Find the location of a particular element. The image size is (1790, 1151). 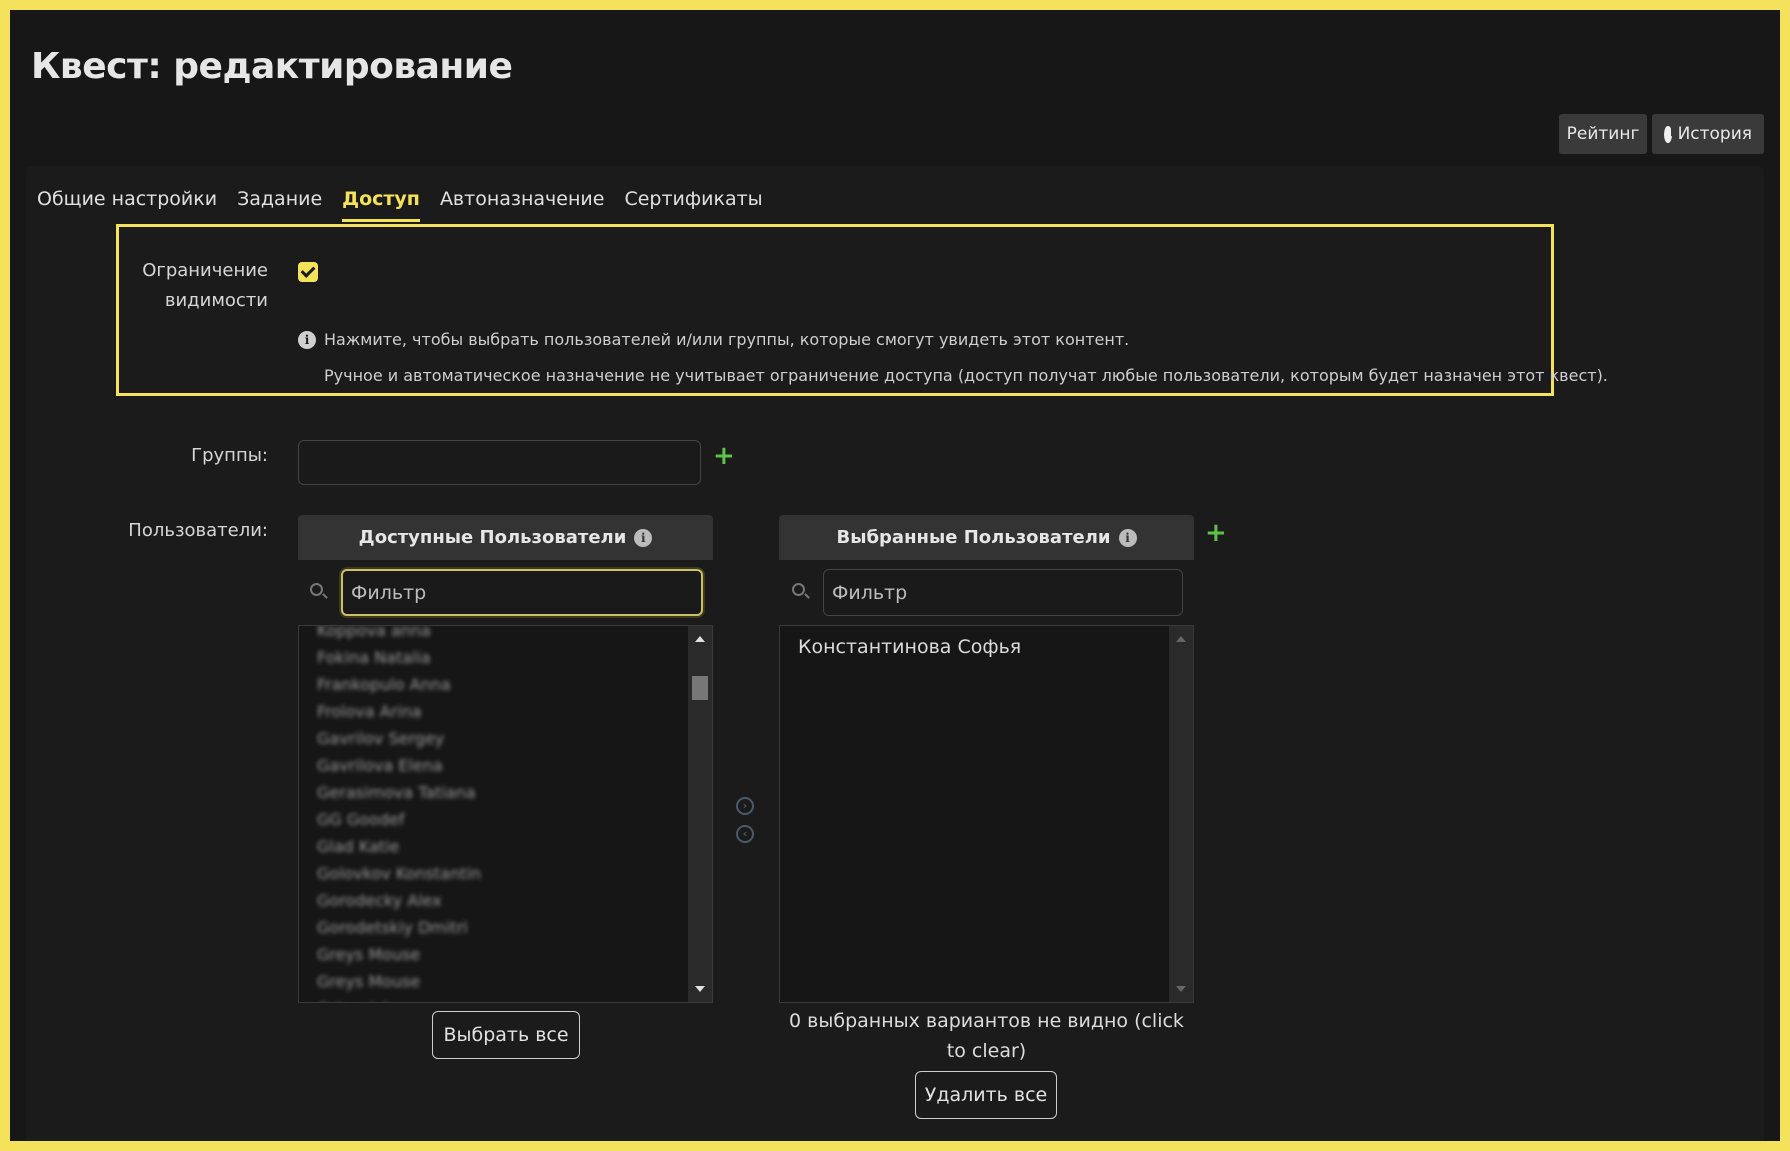

arrow-right-icon: › is located at coordinates (745, 806).